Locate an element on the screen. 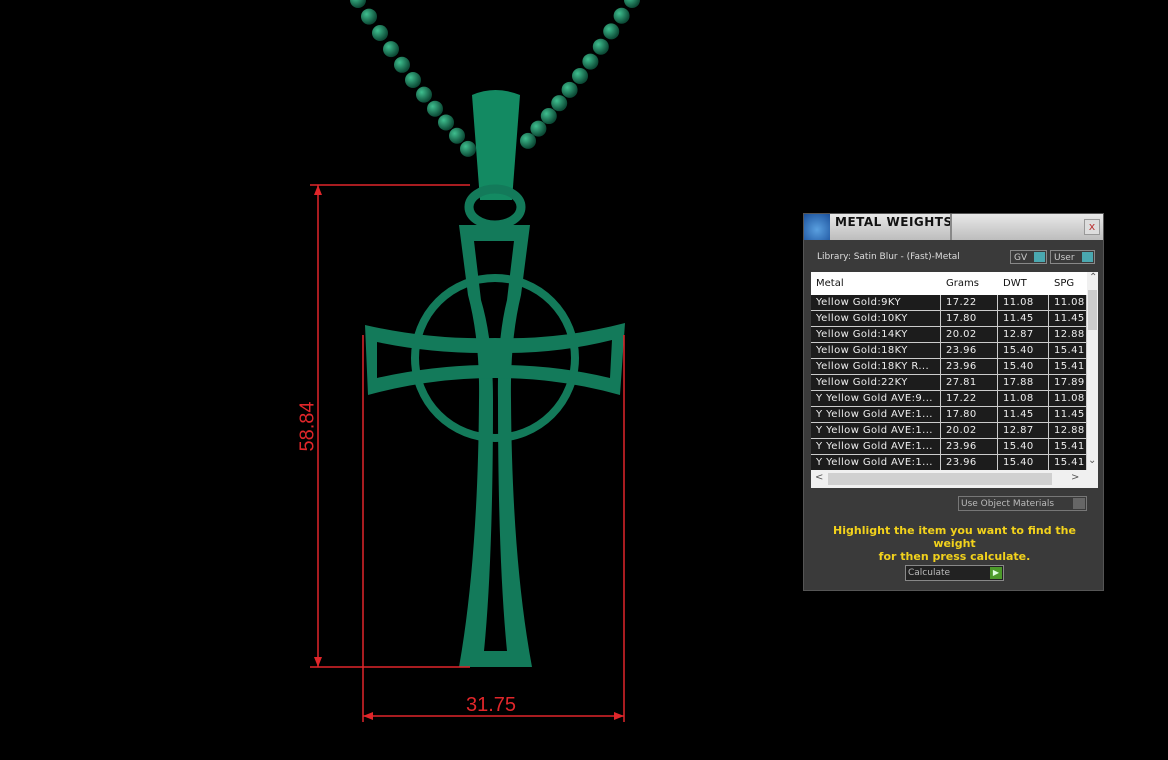  calculate-label: Calculate is located at coordinates (929, 573).